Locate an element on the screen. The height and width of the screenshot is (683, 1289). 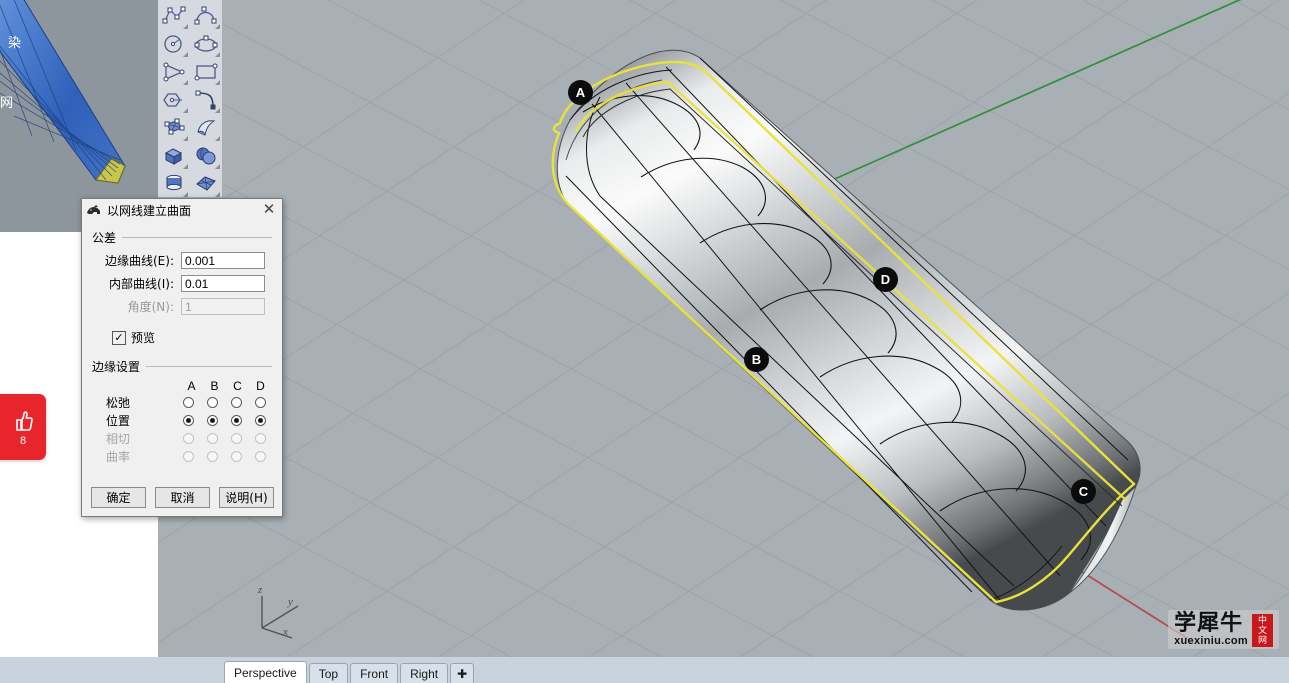
edge-curve-field-row: 边缘曲线(E): is located at coordinates (182, 260).